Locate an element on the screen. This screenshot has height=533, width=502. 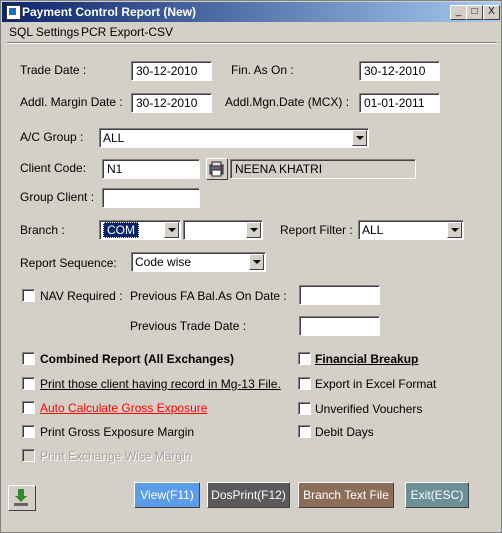
addl-mgn-date-mcx-input: 01-01-2011 is located at coordinates (399, 103).